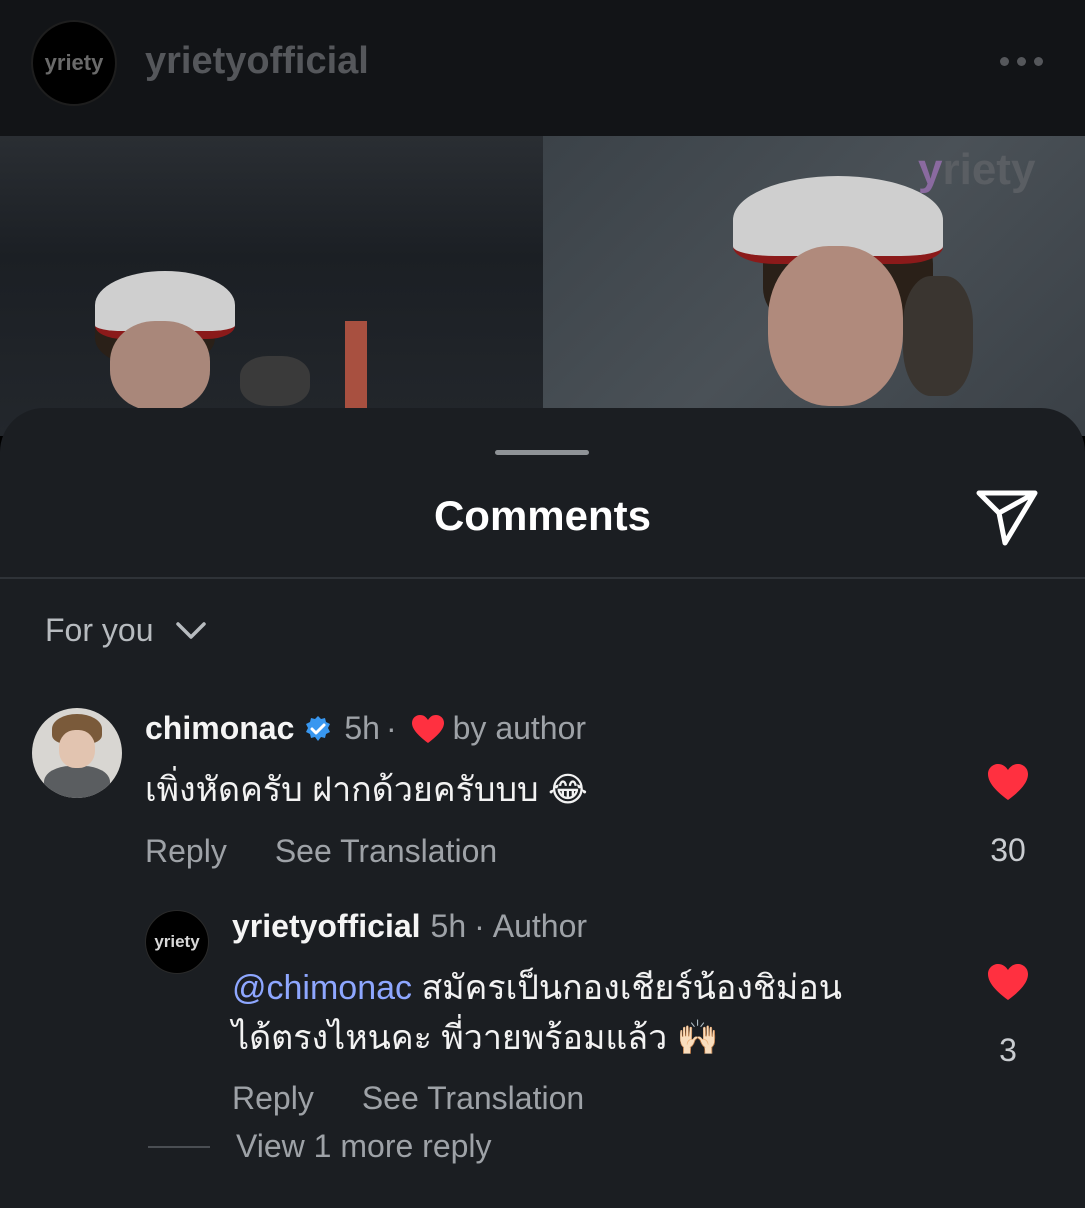 Image resolution: width=1085 pixels, height=1208 pixels. Describe the element at coordinates (977, 169) in the screenshot. I see `brand-watermark: yriety` at that location.